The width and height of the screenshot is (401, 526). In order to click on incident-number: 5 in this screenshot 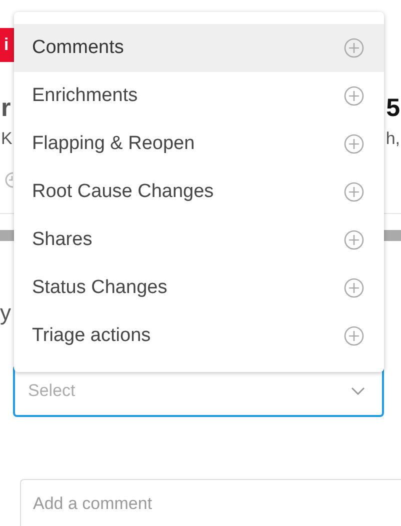, I will do `click(393, 108)`.